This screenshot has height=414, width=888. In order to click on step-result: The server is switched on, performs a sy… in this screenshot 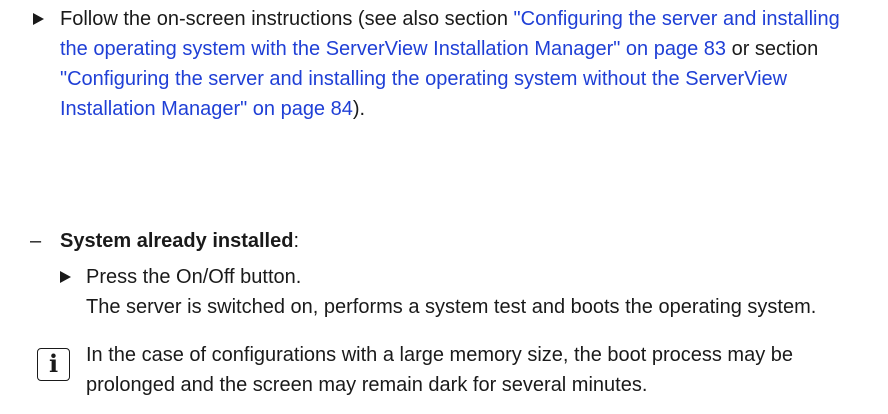, I will do `click(451, 307)`.